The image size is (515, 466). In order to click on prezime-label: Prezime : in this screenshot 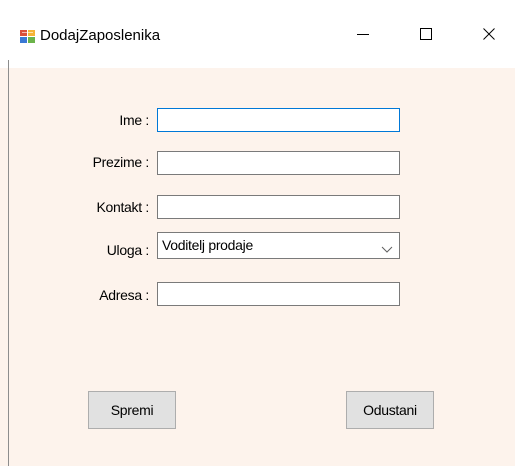, I will do `click(121, 162)`.